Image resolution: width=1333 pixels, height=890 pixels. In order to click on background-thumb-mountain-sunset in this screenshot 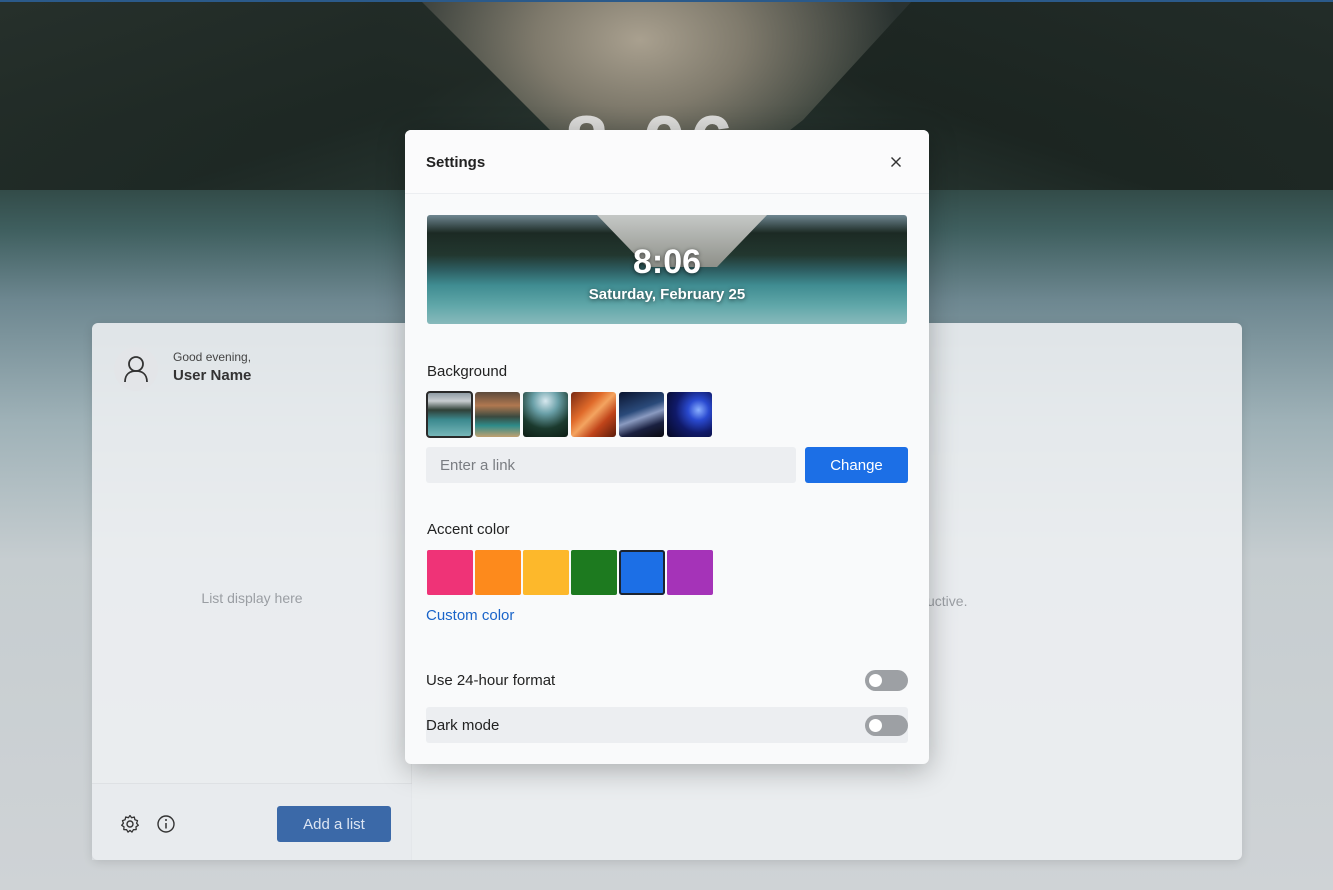, I will do `click(497, 414)`.